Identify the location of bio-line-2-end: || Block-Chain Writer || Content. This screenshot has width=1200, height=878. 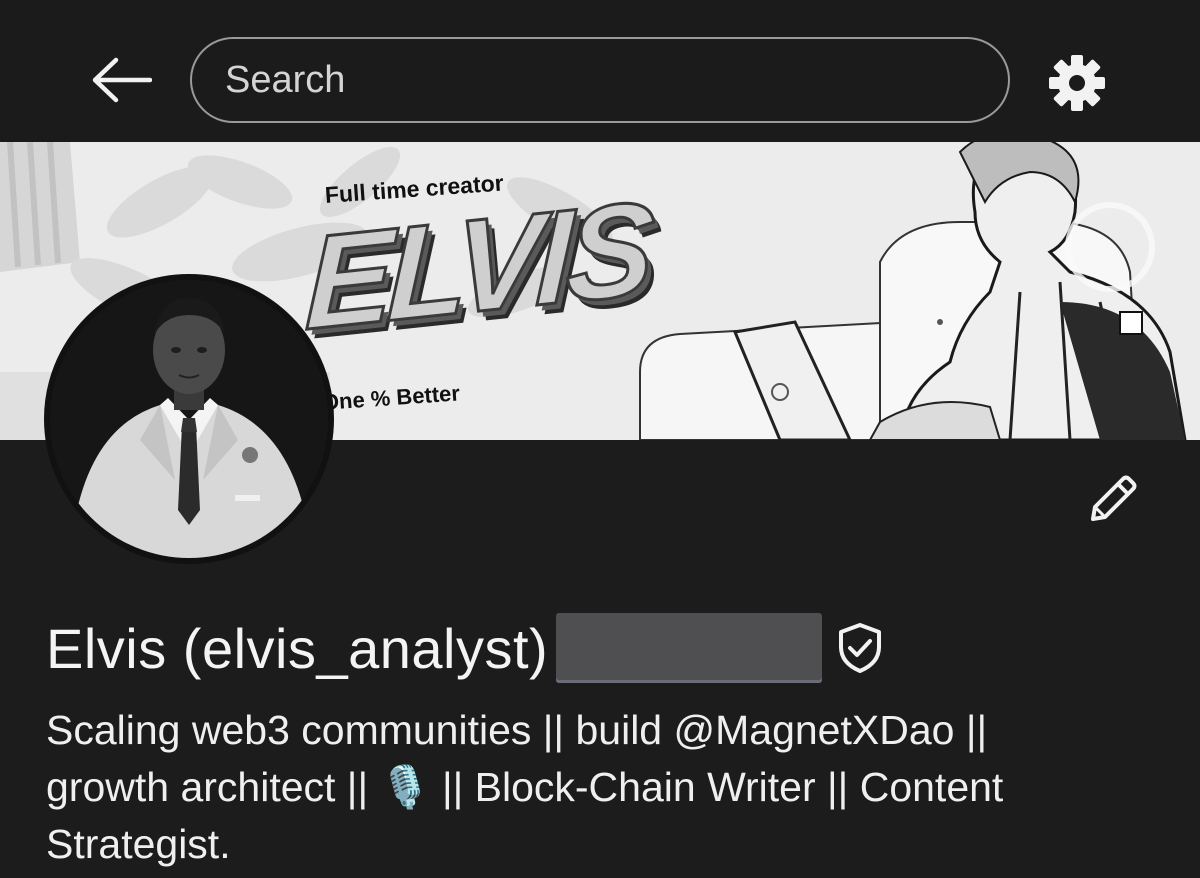
(717, 787).